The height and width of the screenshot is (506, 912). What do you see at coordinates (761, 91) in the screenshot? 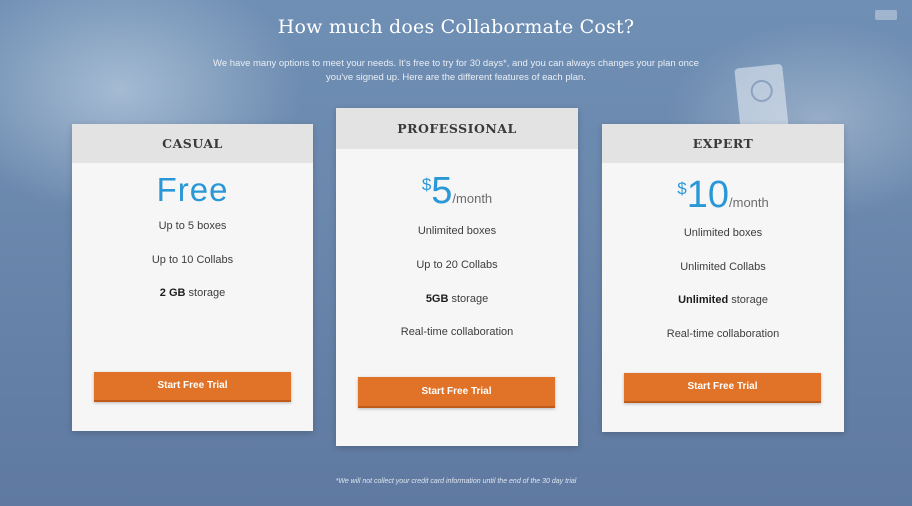
I see `background-card-icon` at bounding box center [761, 91].